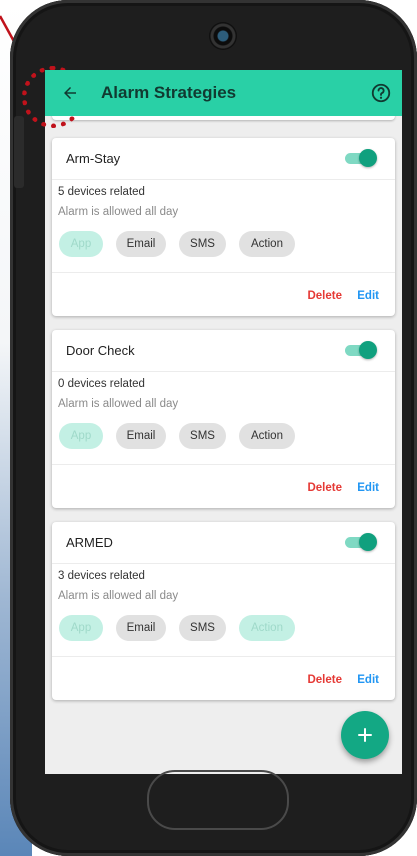  I want to click on help-circle-icon, so click(381, 93).